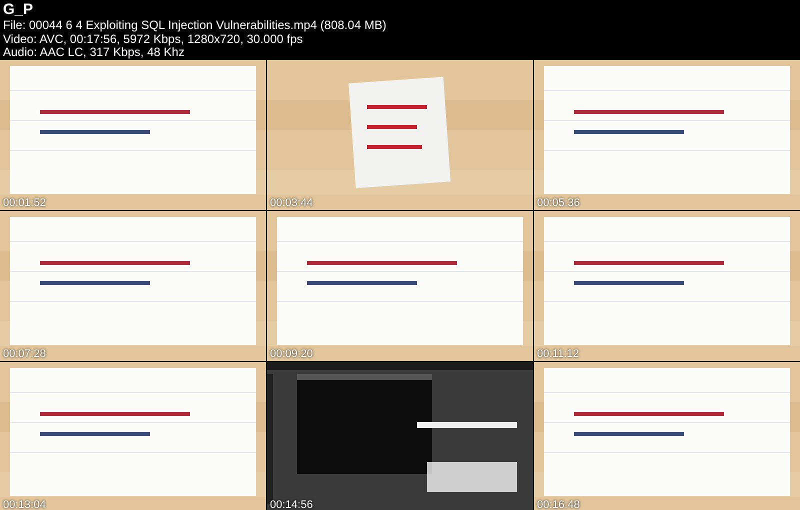 The image size is (800, 510). Describe the element at coordinates (24, 504) in the screenshot. I see `timestamp: 00:13:04` at that location.